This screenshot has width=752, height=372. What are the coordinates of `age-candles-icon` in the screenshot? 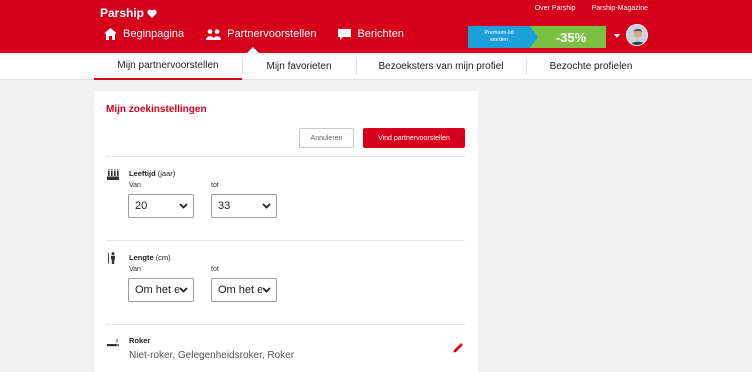 It's located at (113, 174).